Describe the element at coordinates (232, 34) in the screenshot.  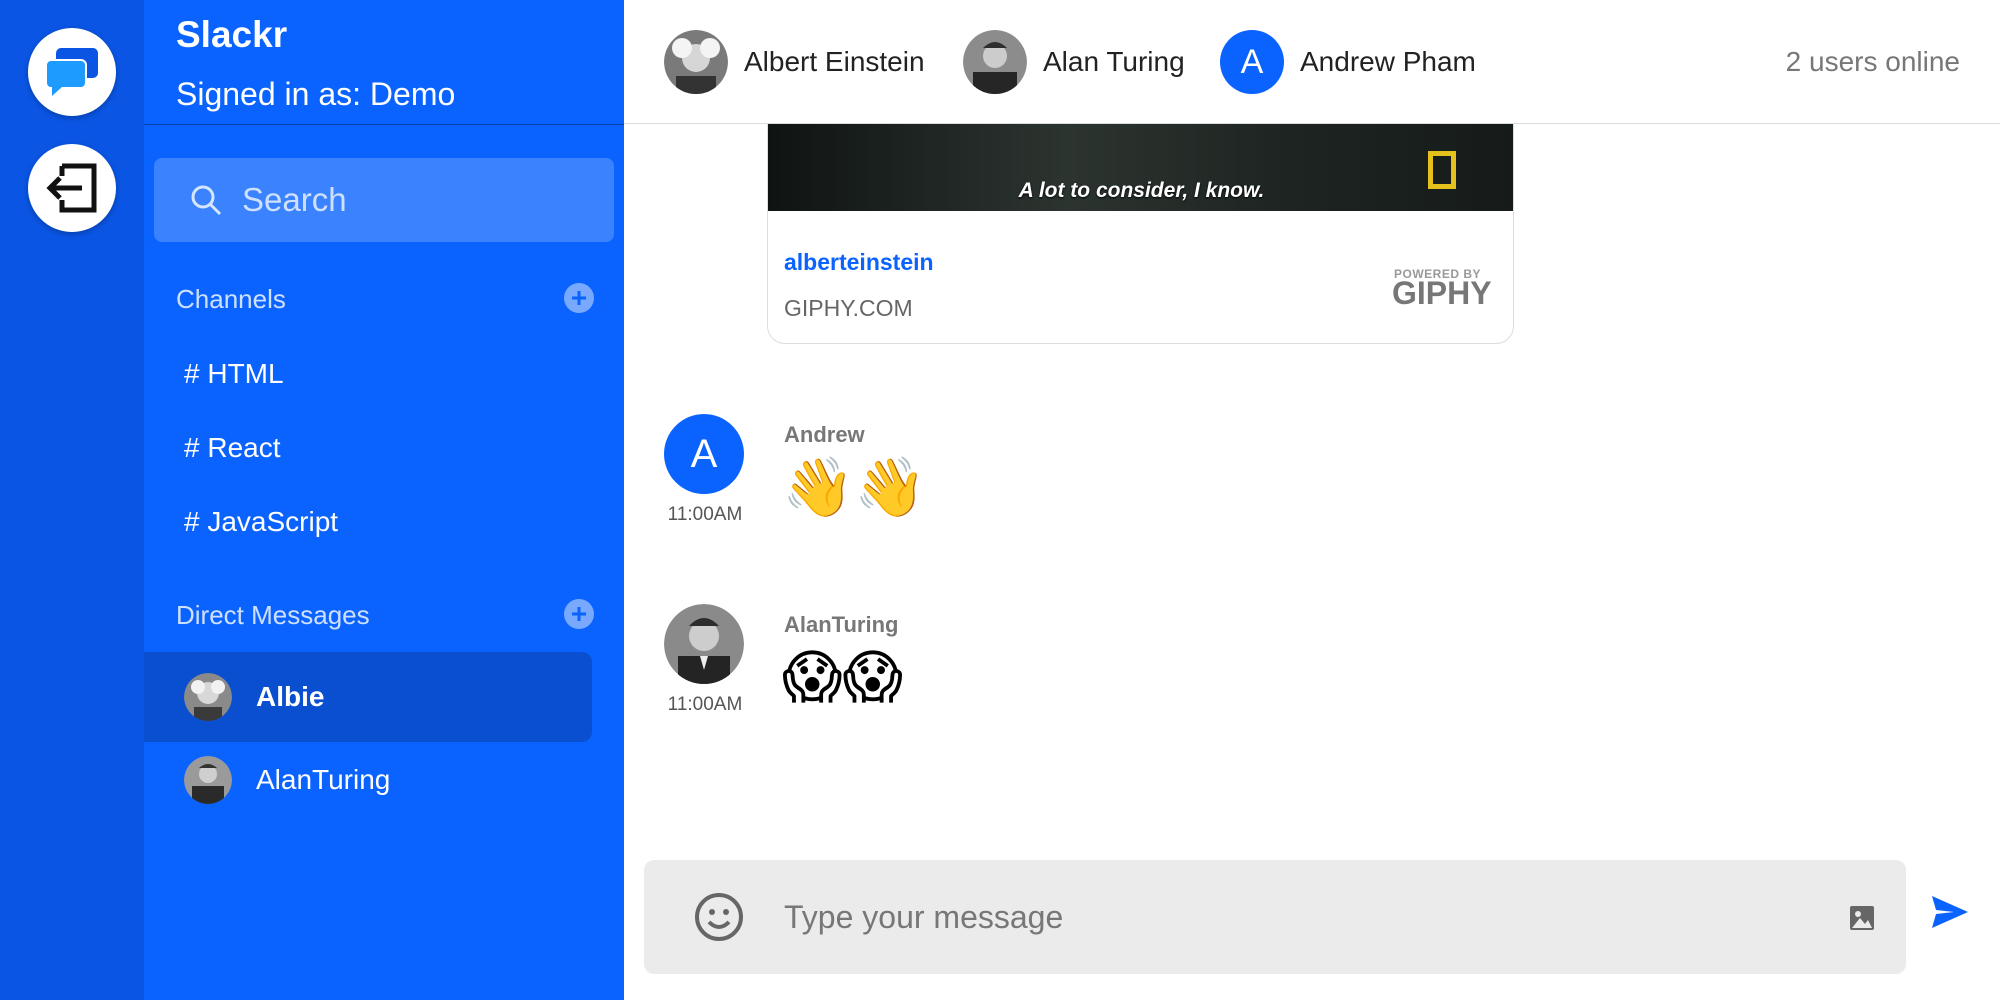
I see `workspace-name: Slackr` at that location.